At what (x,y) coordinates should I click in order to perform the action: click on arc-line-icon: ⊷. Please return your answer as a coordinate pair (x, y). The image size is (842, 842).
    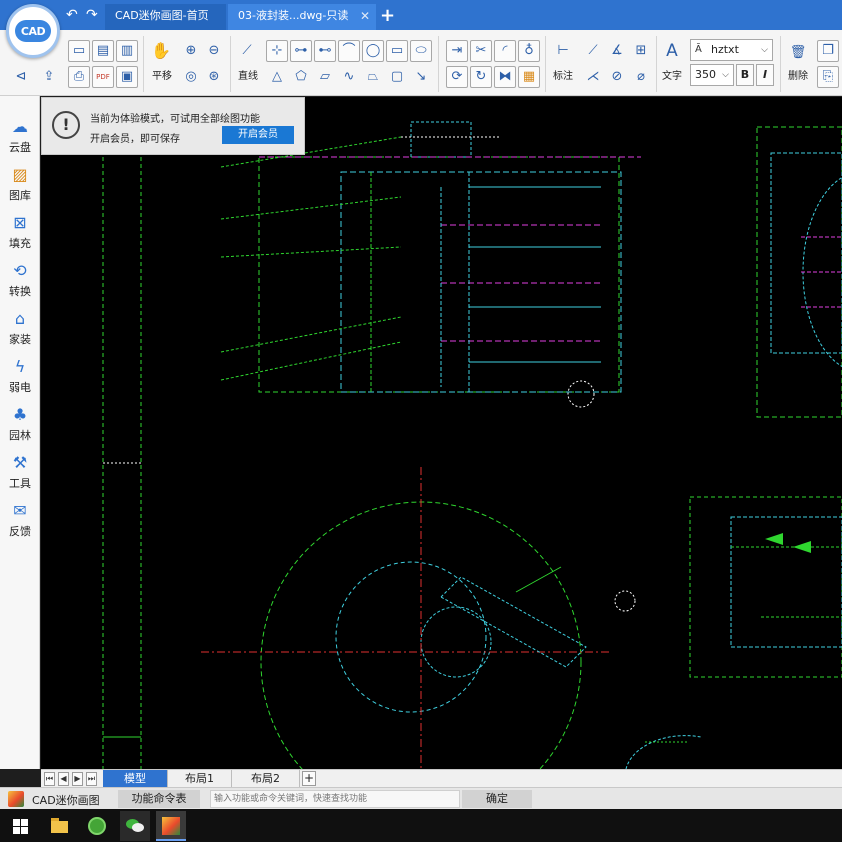
    Looking at the image, I should click on (325, 51).